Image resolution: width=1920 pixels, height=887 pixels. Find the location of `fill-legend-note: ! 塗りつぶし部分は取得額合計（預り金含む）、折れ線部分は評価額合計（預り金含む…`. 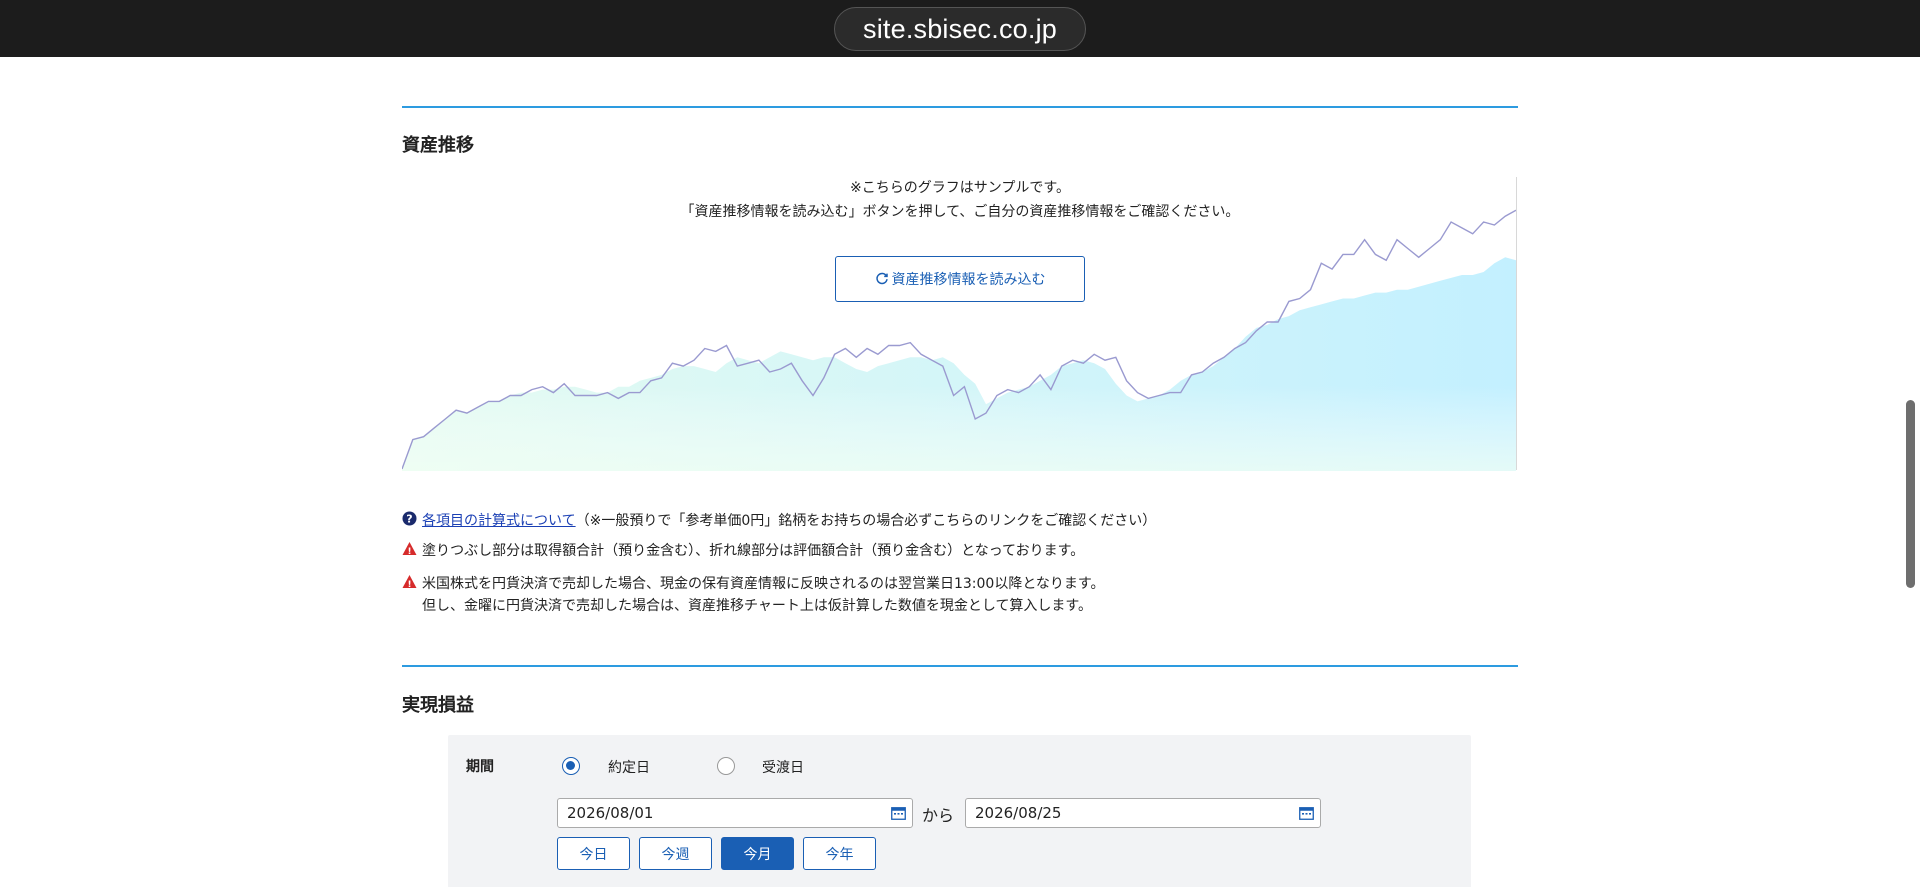

fill-legend-note: ! 塗りつぶし部分は取得額合計（預り金含む）、折れ線部分は評価額合計（預り金含む… is located at coordinates (743, 550).